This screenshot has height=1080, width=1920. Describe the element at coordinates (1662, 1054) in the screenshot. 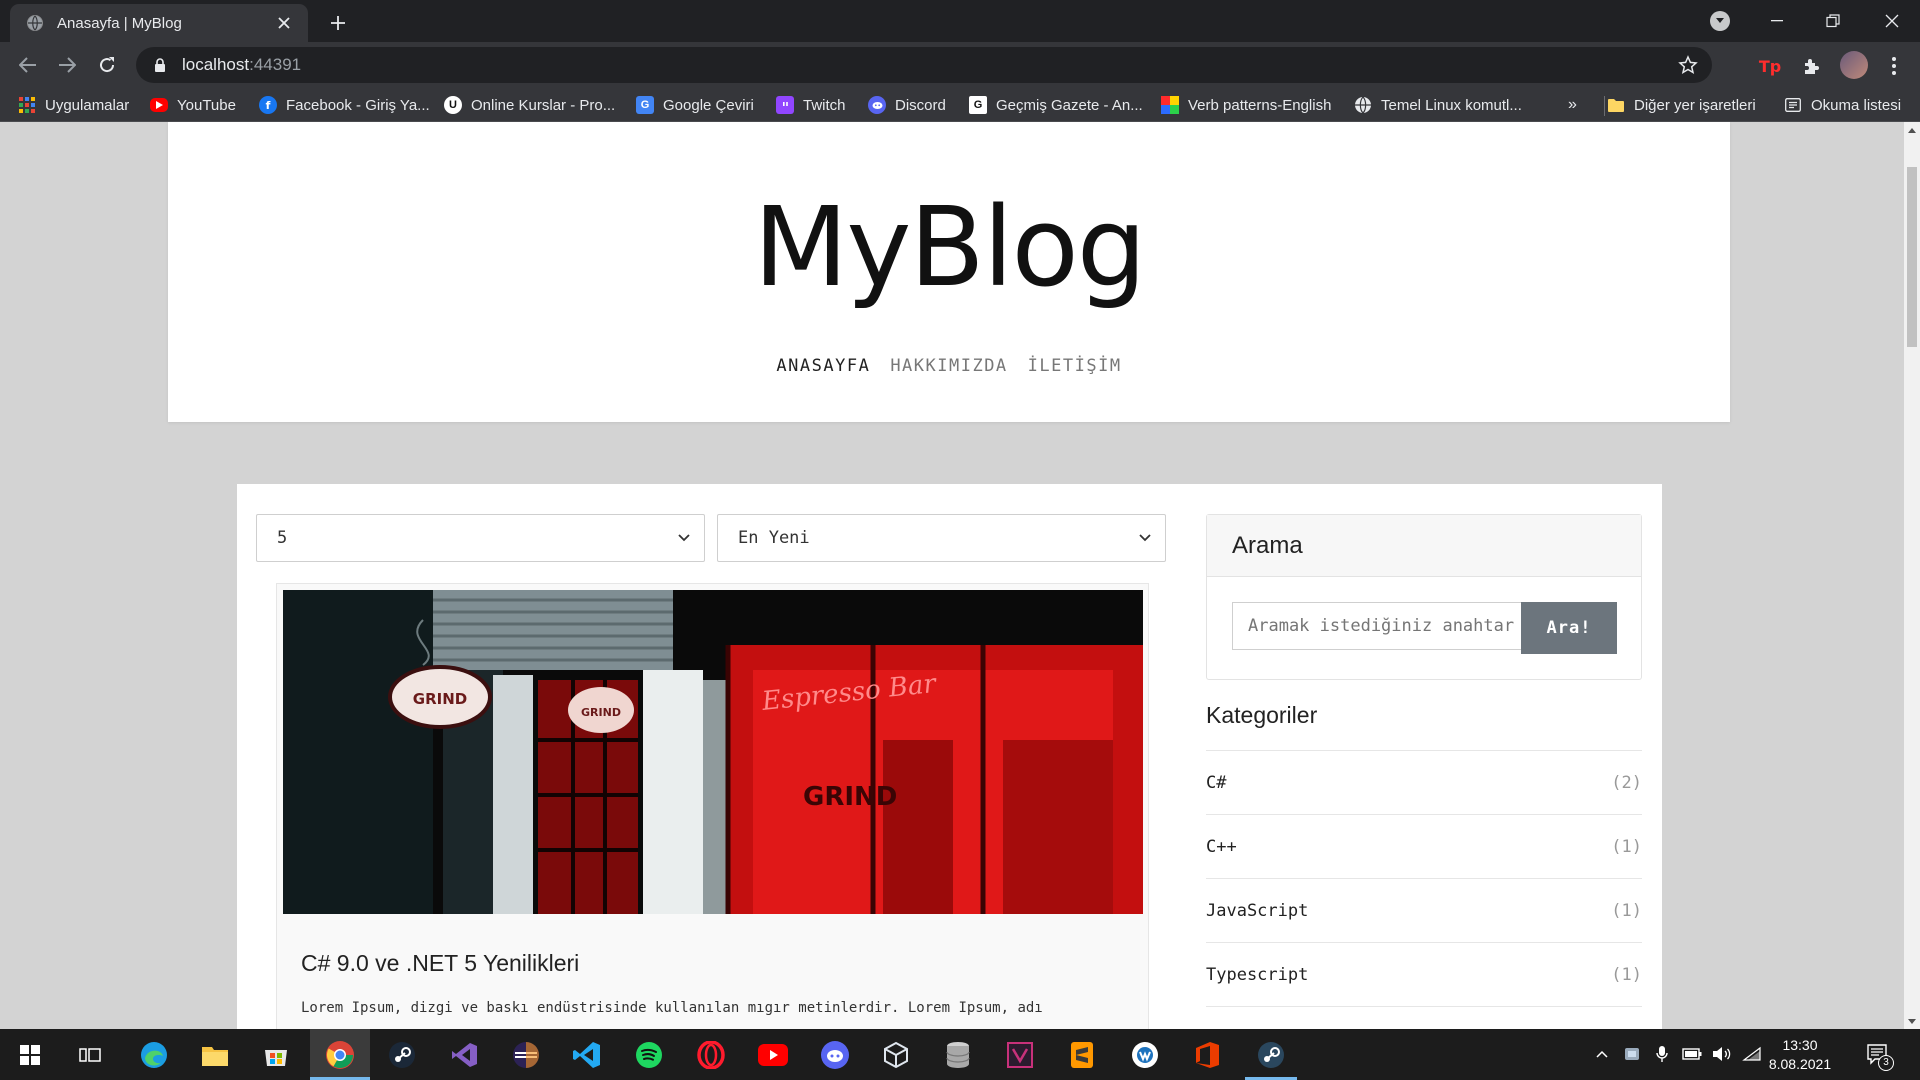

I see `microphone-icon` at that location.